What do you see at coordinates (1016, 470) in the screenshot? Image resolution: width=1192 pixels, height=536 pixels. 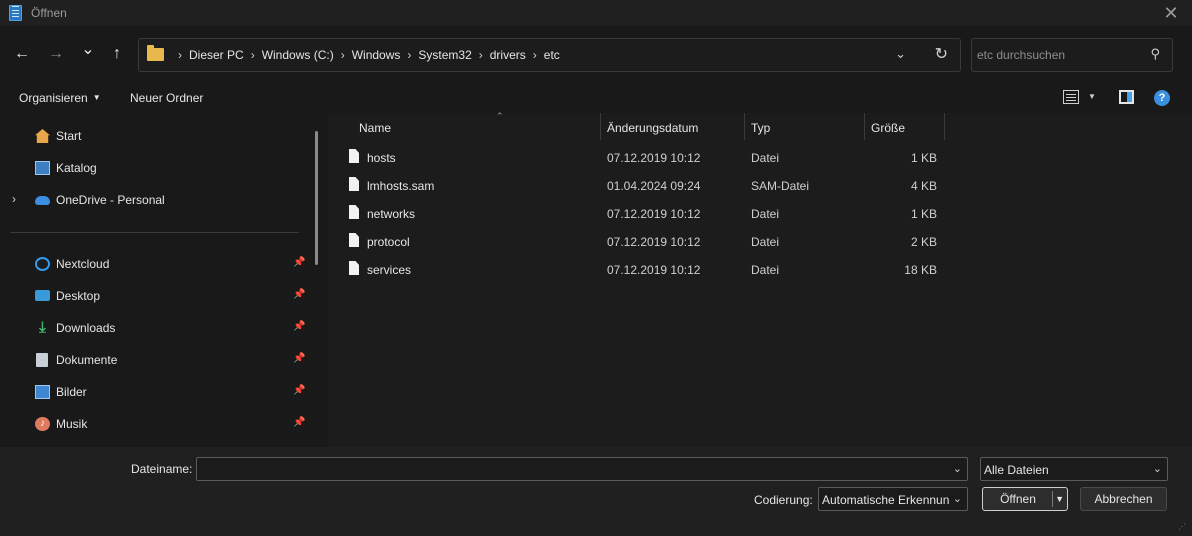 I see `filetype-value: Alle Dateien` at bounding box center [1016, 470].